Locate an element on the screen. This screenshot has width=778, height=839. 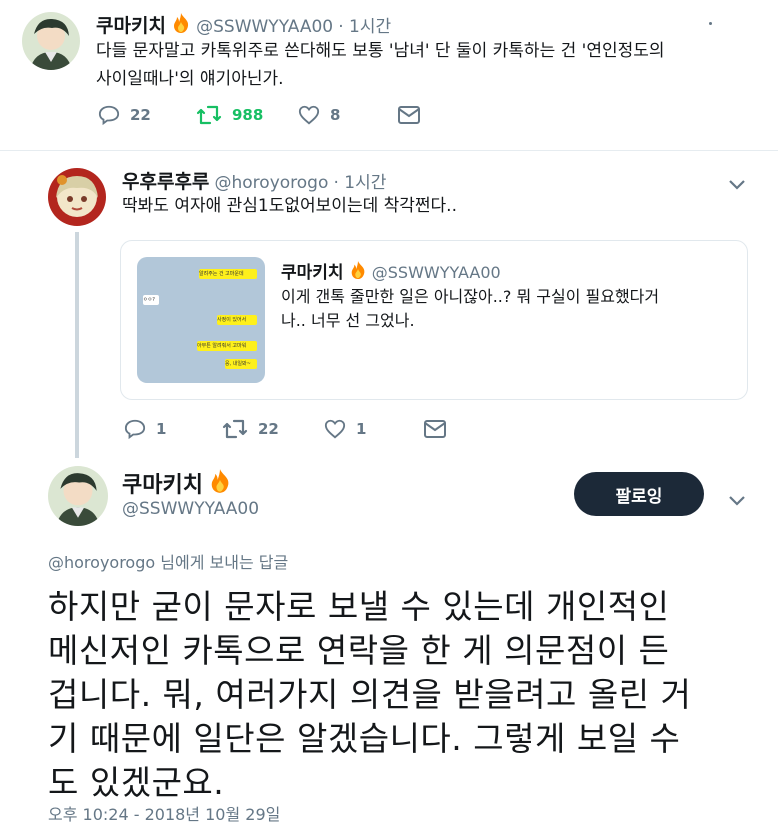
thread-line is located at coordinates (77, 345).